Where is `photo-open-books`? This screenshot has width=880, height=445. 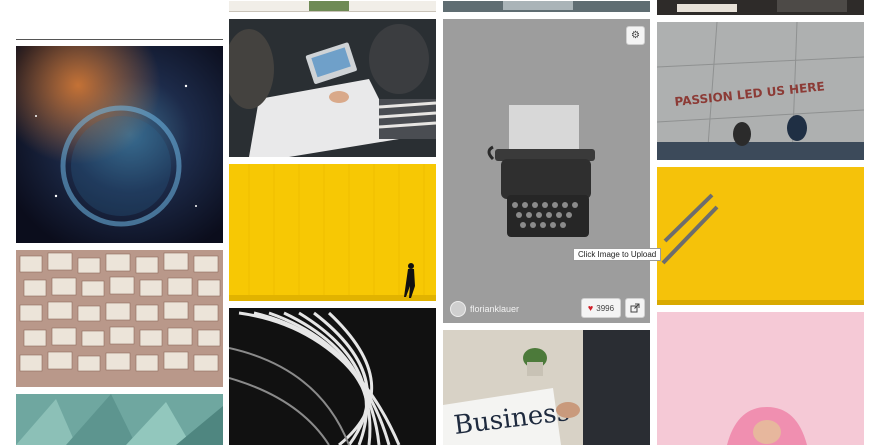 photo-open-books is located at coordinates (119, 318).